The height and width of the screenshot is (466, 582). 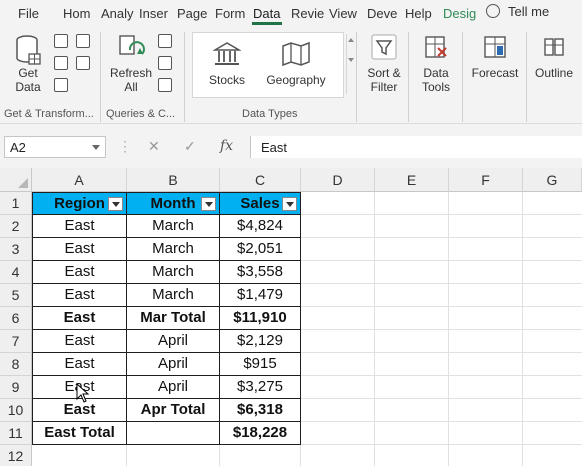 I want to click on table-cell: $11,910, so click(x=260, y=318).